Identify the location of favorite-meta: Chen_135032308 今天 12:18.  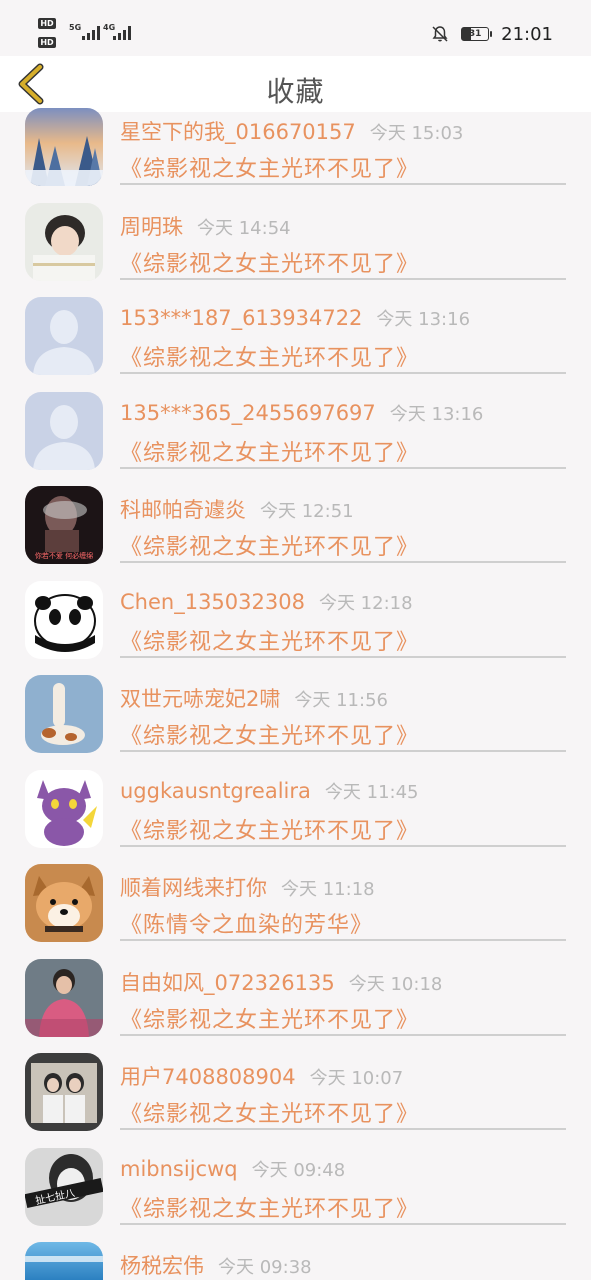
(266, 602).